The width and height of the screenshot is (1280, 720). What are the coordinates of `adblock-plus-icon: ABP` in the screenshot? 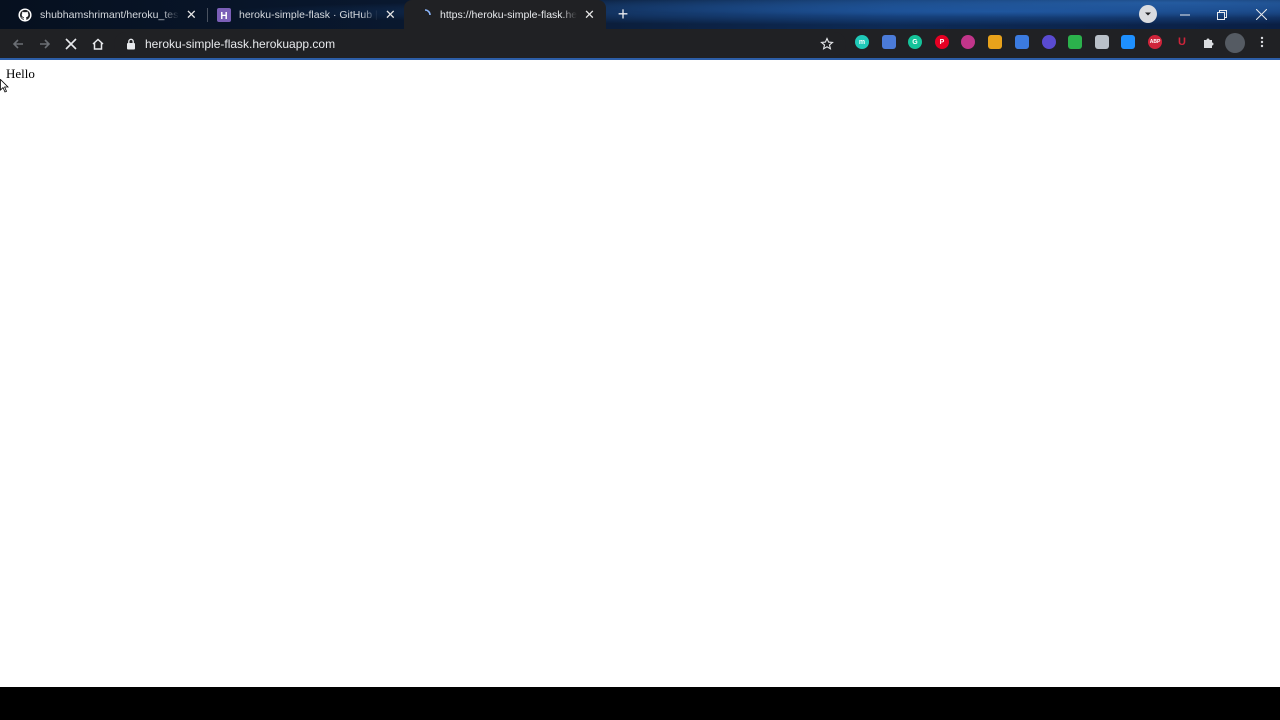 It's located at (1155, 42).